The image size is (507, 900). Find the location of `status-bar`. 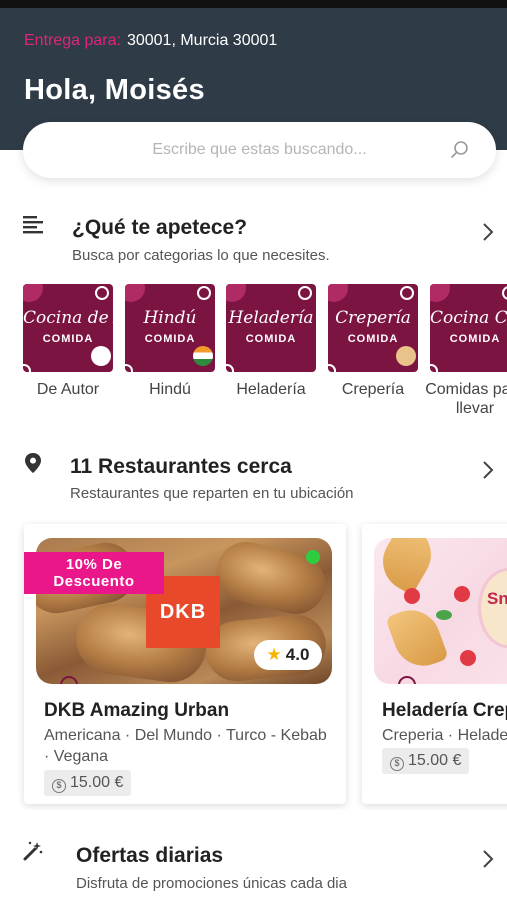

status-bar is located at coordinates (253, 4).